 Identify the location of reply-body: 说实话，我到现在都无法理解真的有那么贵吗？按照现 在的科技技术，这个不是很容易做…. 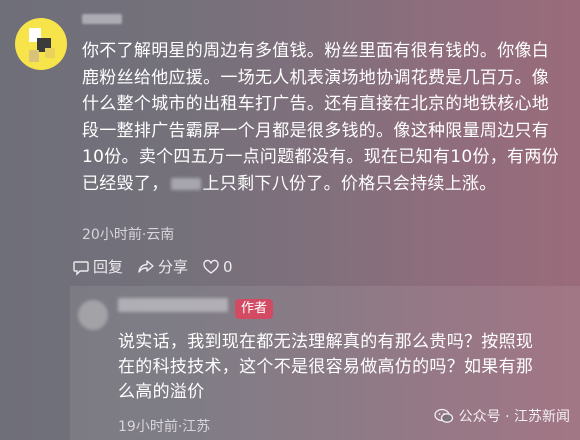
(348, 367).